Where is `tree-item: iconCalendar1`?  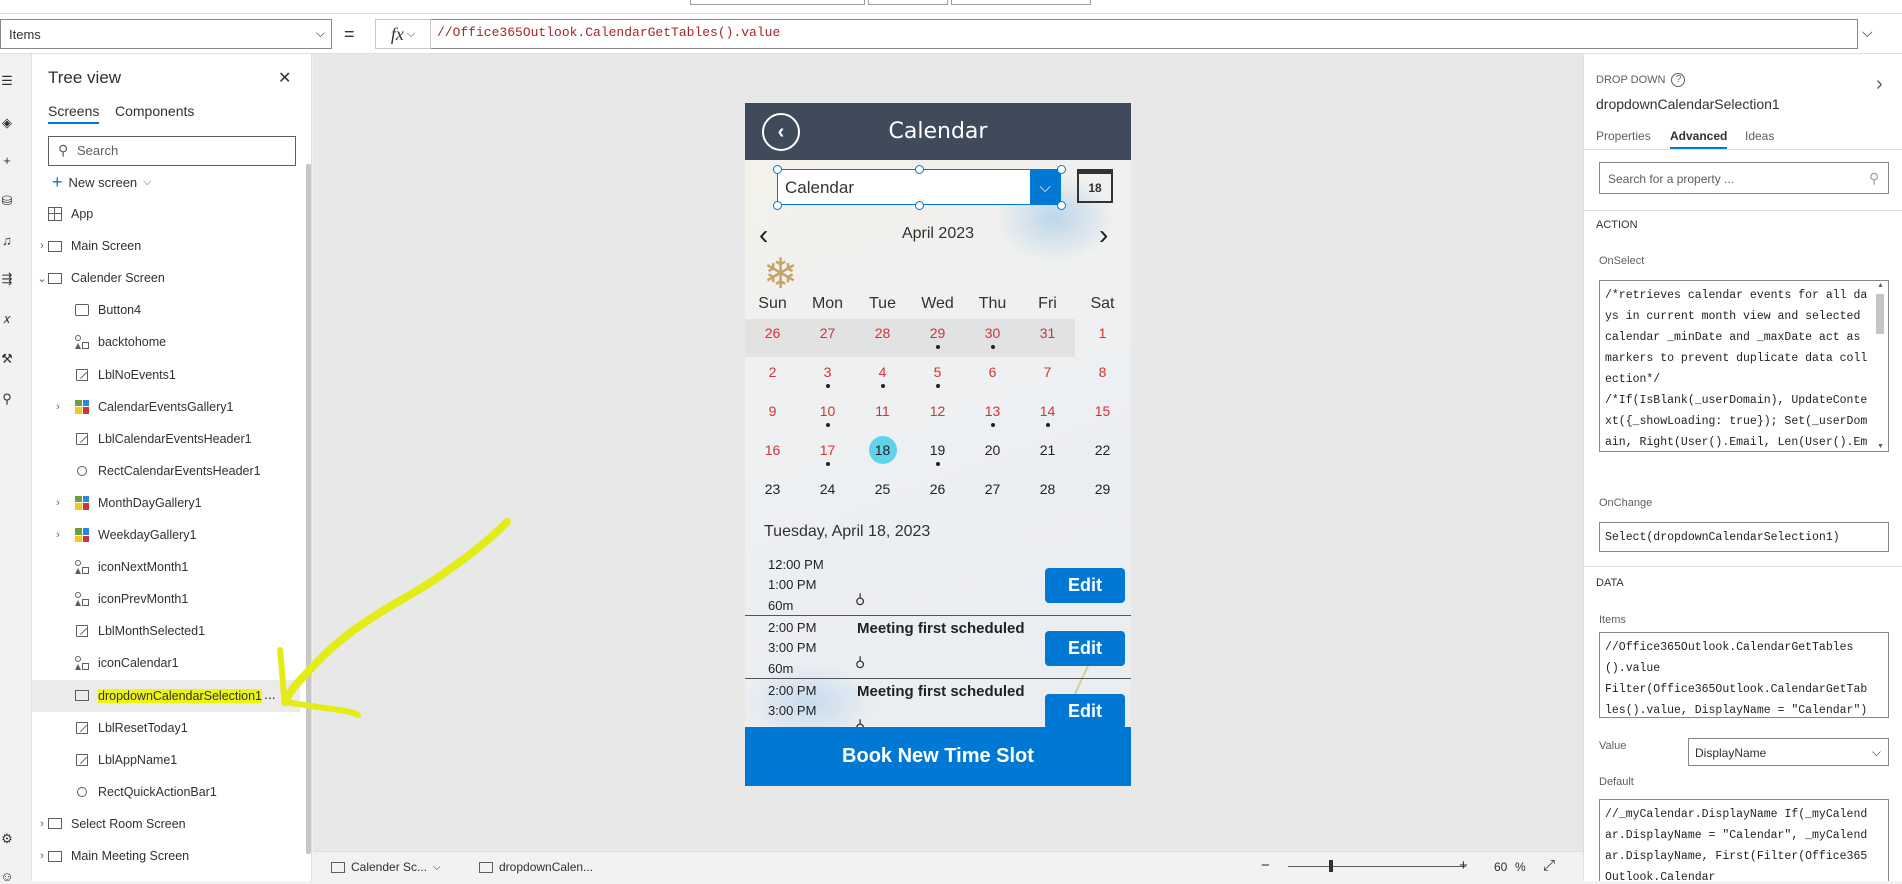
tree-item: iconCalendar1 is located at coordinates (166, 663).